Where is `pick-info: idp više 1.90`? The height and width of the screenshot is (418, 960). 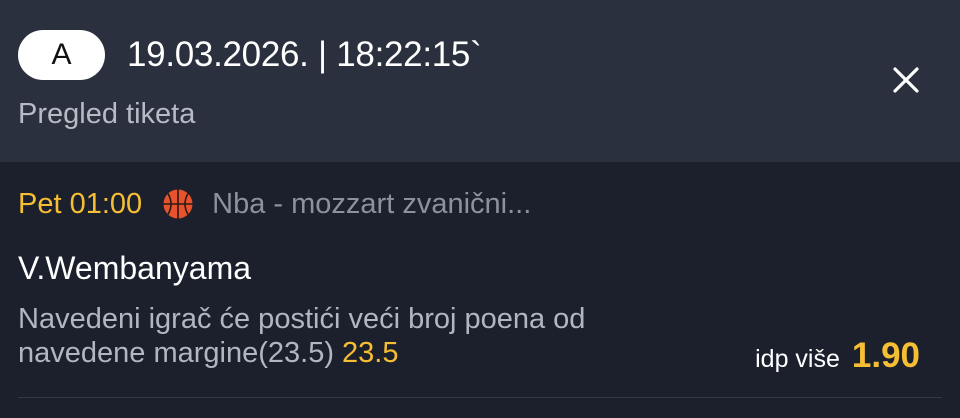 pick-info: idp više 1.90 is located at coordinates (837, 356).